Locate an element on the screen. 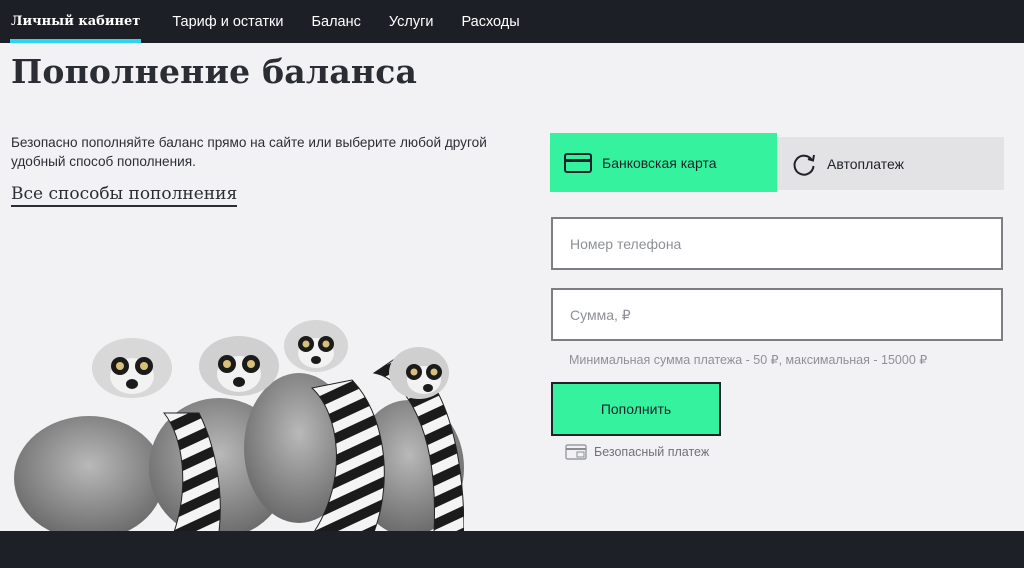 The height and width of the screenshot is (568, 1024). nav-item-label: Тариф и остатки is located at coordinates (228, 21).